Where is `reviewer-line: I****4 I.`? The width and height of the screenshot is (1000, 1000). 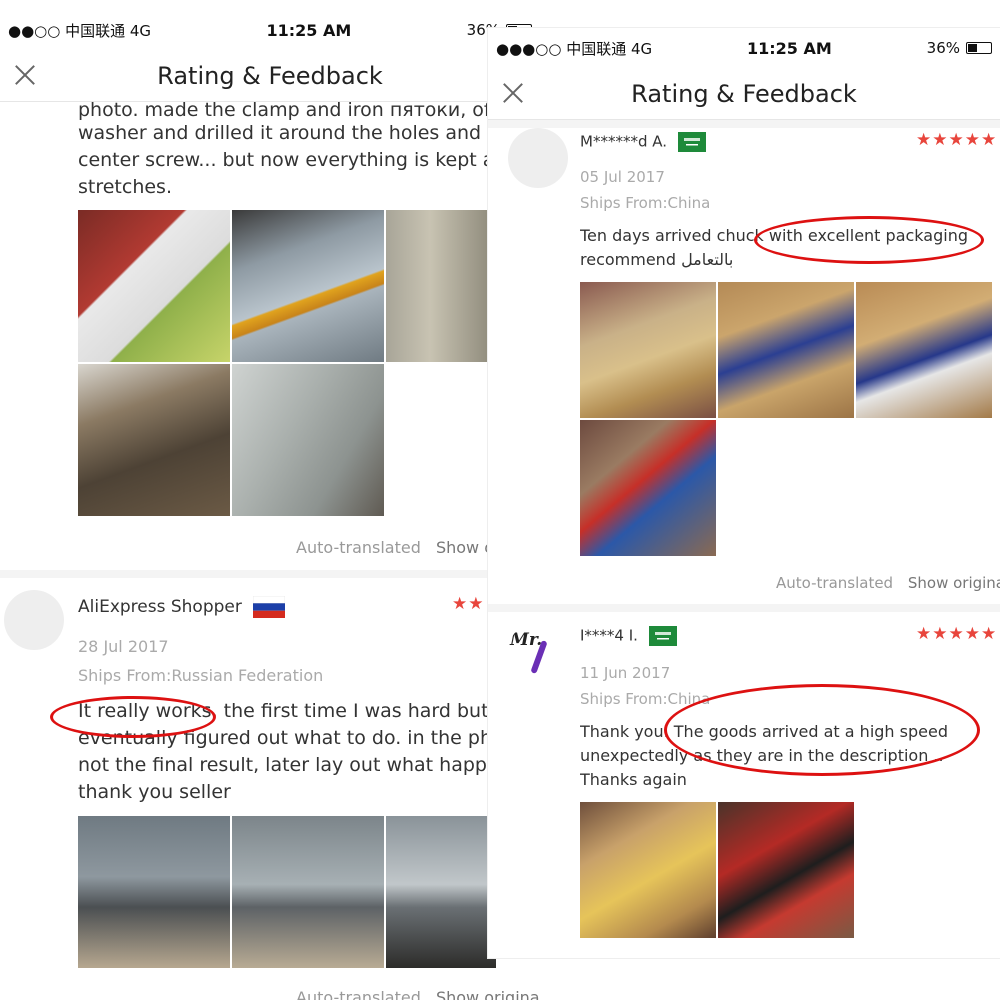
reviewer-line: I****4 I. is located at coordinates (628, 636).